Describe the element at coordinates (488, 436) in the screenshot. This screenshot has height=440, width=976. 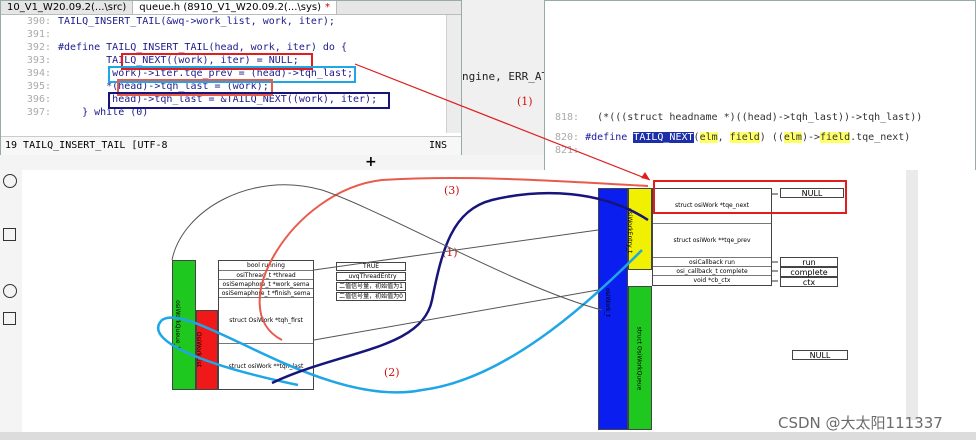
I see `bottom-bar` at that location.